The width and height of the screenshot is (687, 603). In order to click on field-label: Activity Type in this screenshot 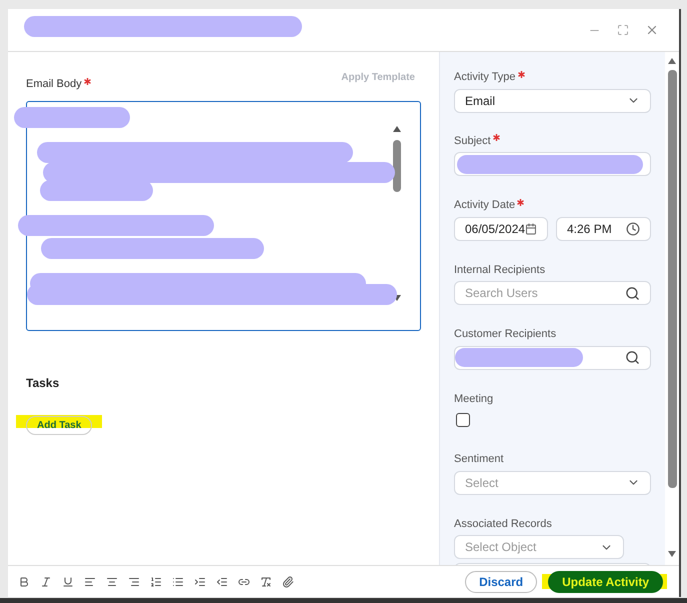, I will do `click(485, 77)`.